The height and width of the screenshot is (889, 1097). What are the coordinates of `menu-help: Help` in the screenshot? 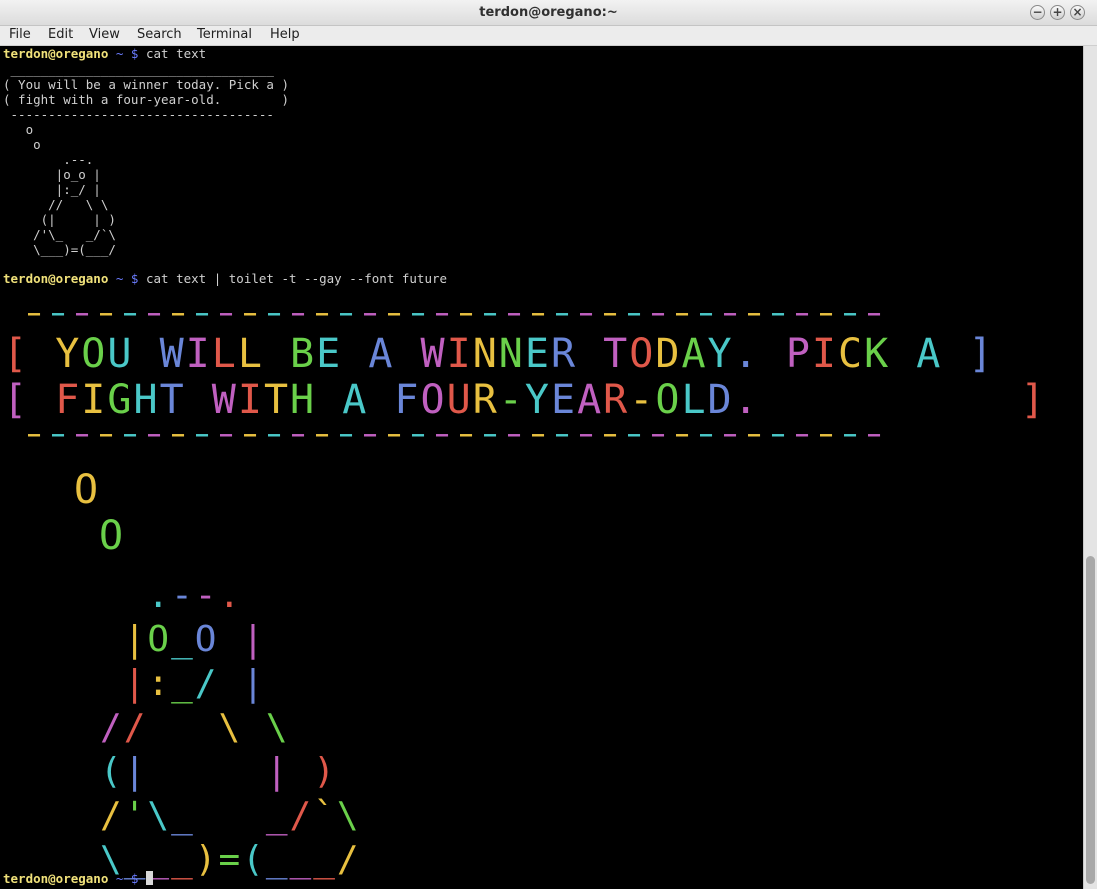 It's located at (285, 34).